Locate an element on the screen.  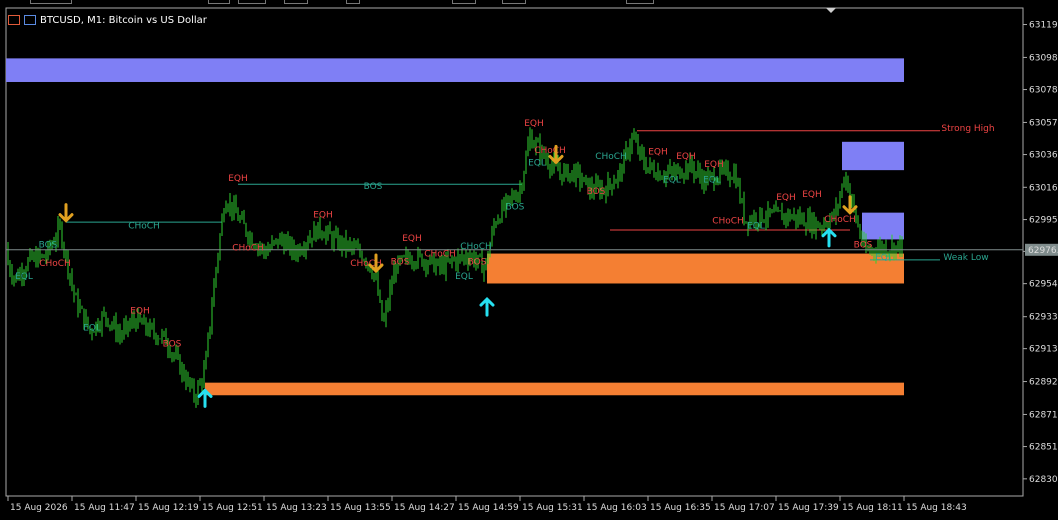
time-label: 15 Aug 2026 is located at coordinates (39, 508).